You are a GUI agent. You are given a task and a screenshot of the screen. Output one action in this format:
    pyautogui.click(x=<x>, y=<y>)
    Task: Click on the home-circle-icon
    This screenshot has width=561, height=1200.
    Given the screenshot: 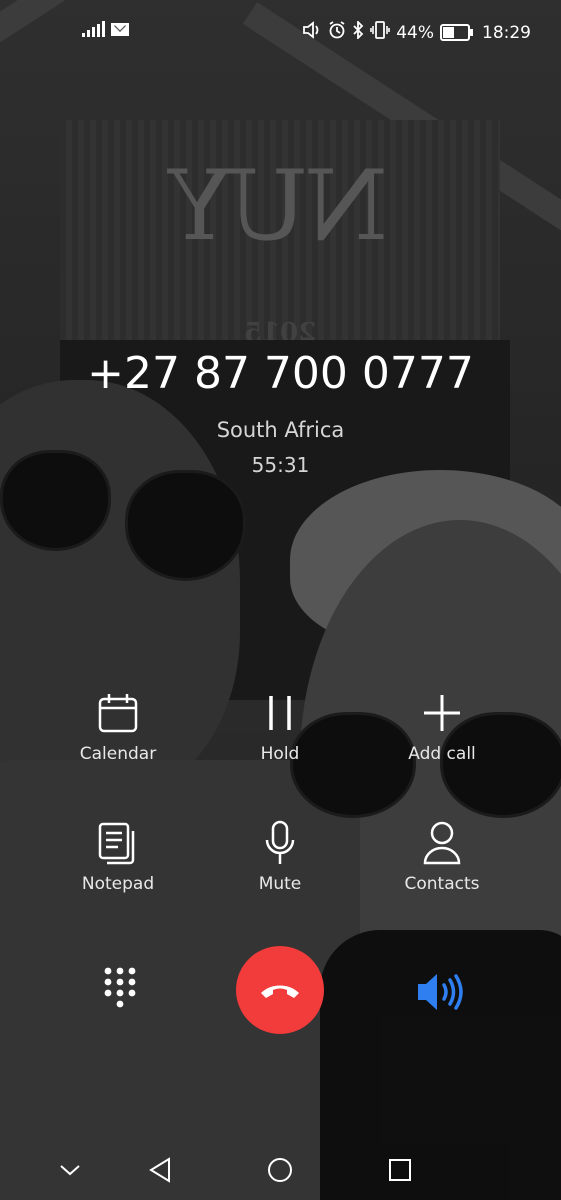 What is the action you would take?
    pyautogui.click(x=280, y=1170)
    